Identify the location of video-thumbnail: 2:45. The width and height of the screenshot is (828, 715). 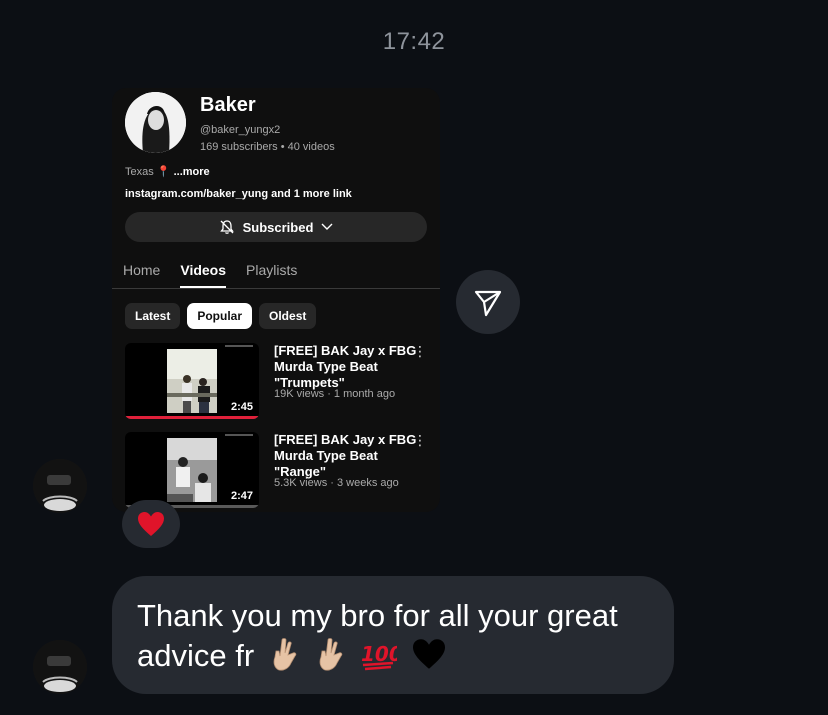
(192, 381).